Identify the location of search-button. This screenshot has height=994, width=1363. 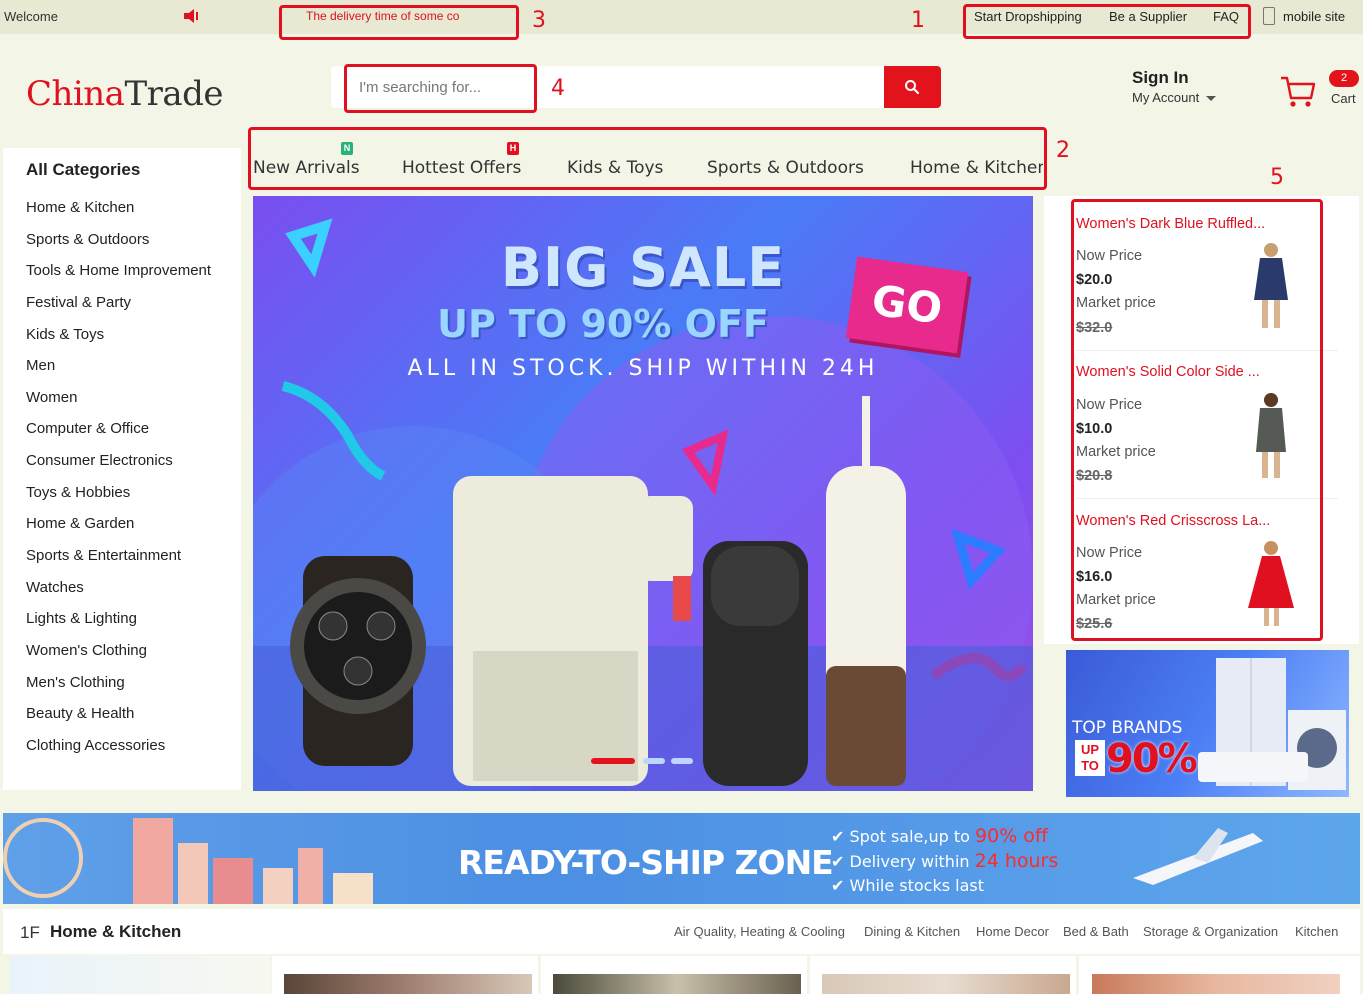
(912, 87).